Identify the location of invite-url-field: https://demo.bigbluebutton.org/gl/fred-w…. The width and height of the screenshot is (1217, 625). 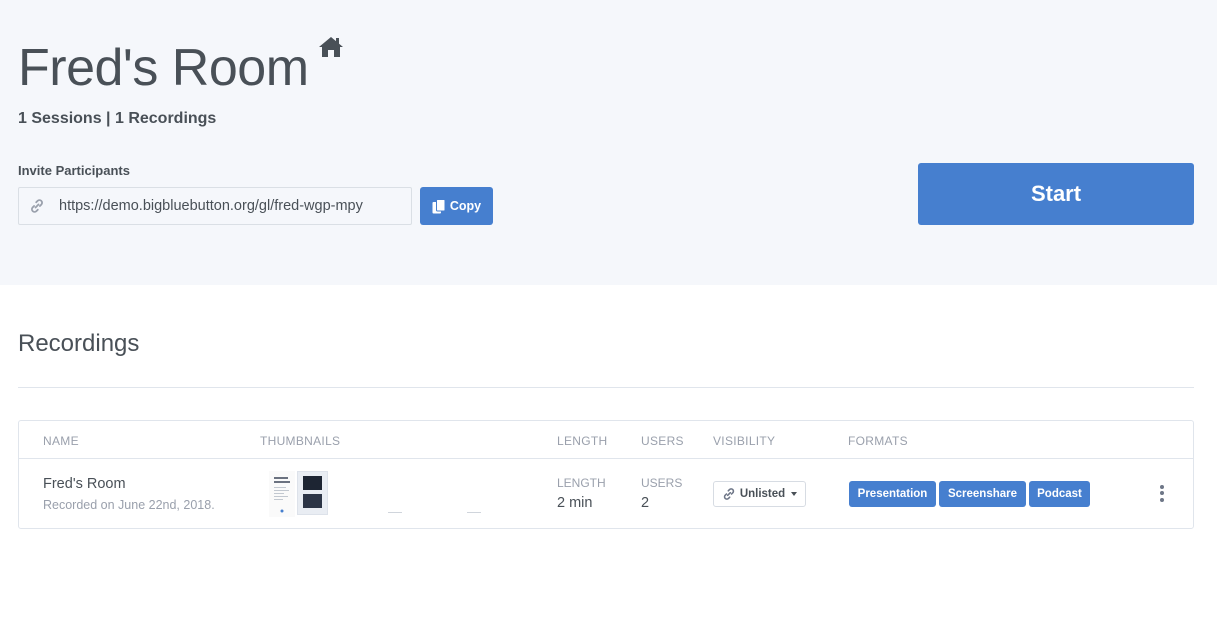
(215, 206).